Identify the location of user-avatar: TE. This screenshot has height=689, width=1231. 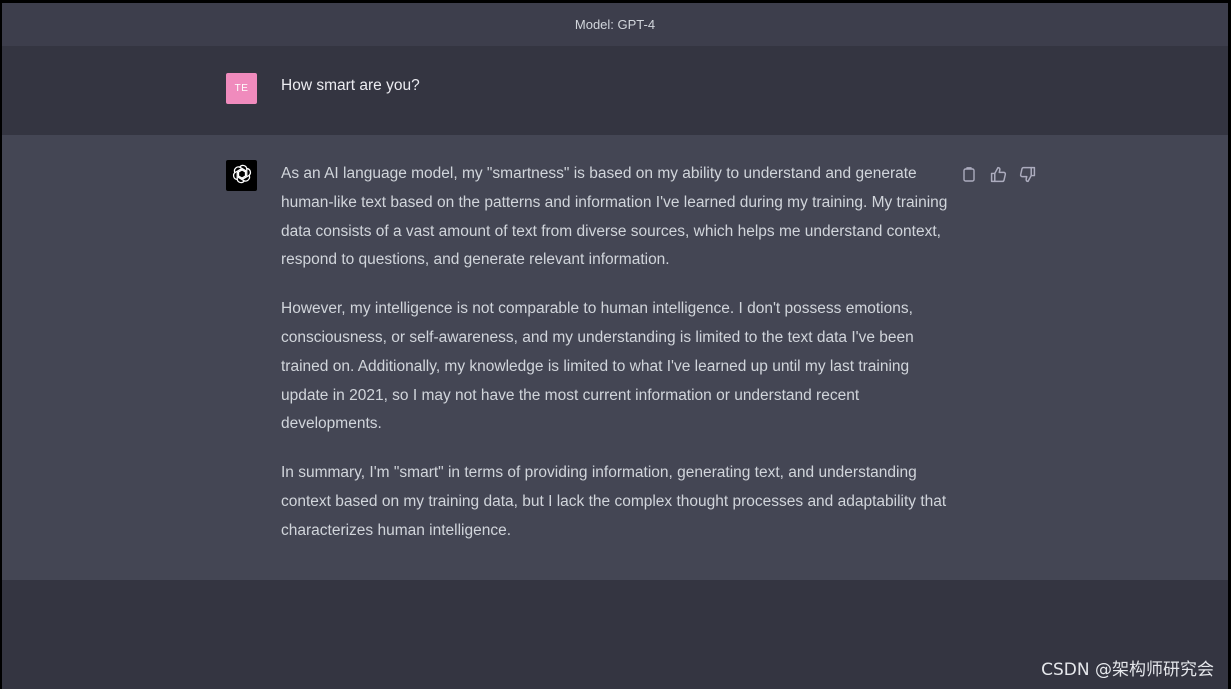
(241, 88).